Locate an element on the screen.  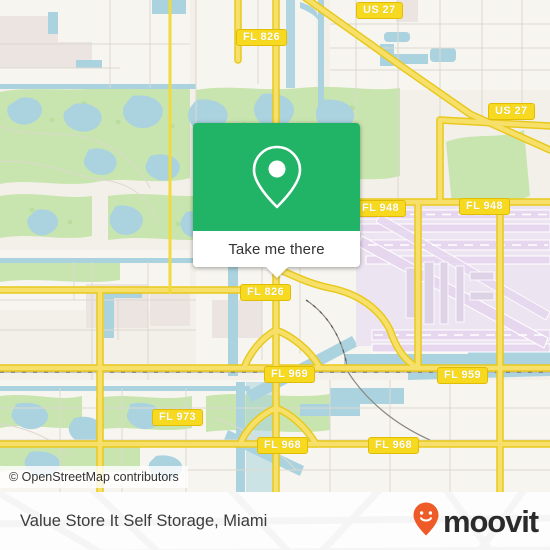
road-shield: FL 969 is located at coordinates (290, 374).